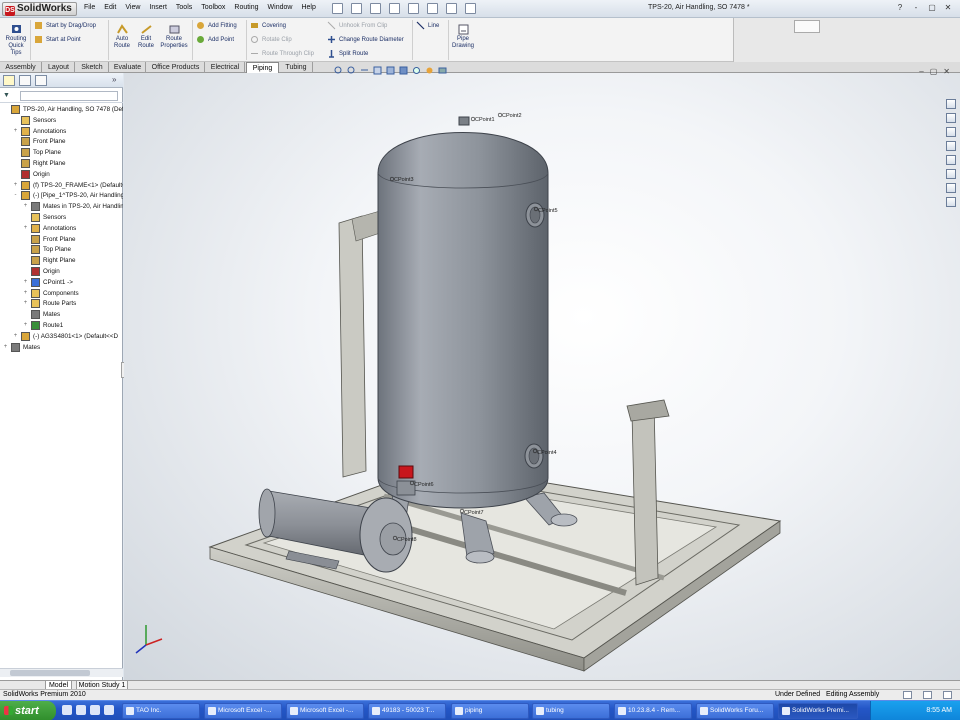  I want to click on add-point-button: Add Point, so click(215, 39).